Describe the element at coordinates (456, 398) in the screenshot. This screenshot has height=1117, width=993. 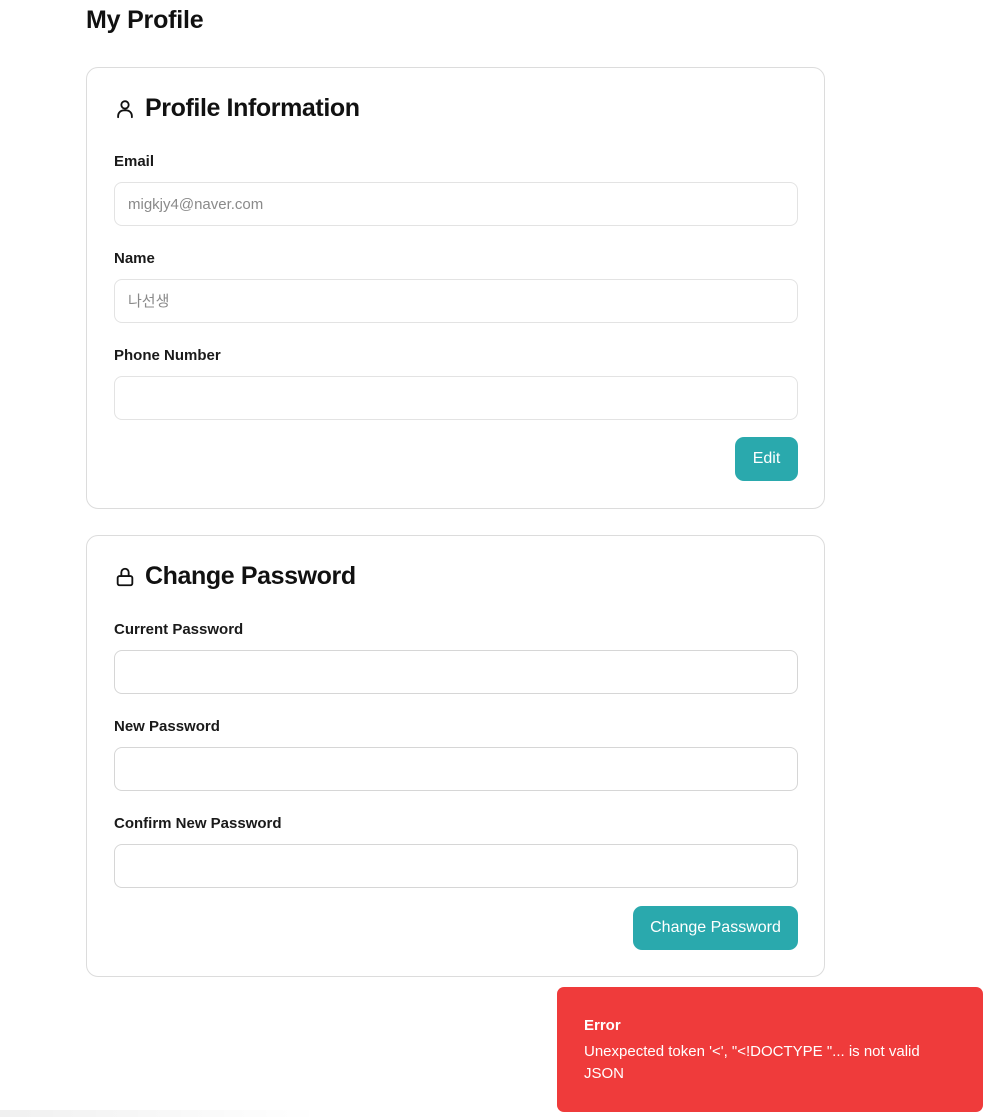
I see `phone-number-field` at that location.